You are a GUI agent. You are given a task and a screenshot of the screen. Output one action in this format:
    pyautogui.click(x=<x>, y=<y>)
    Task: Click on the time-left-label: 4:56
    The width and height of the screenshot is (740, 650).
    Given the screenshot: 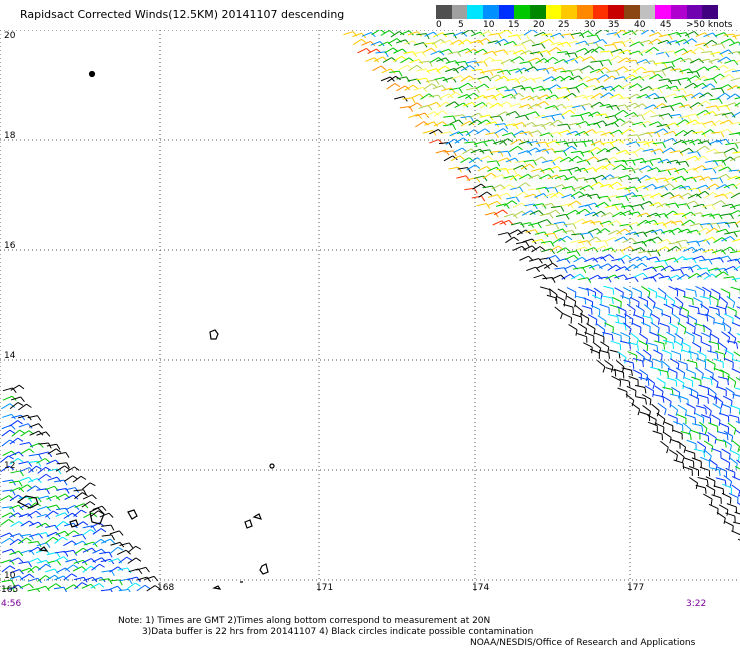 What is the action you would take?
    pyautogui.click(x=11, y=604)
    